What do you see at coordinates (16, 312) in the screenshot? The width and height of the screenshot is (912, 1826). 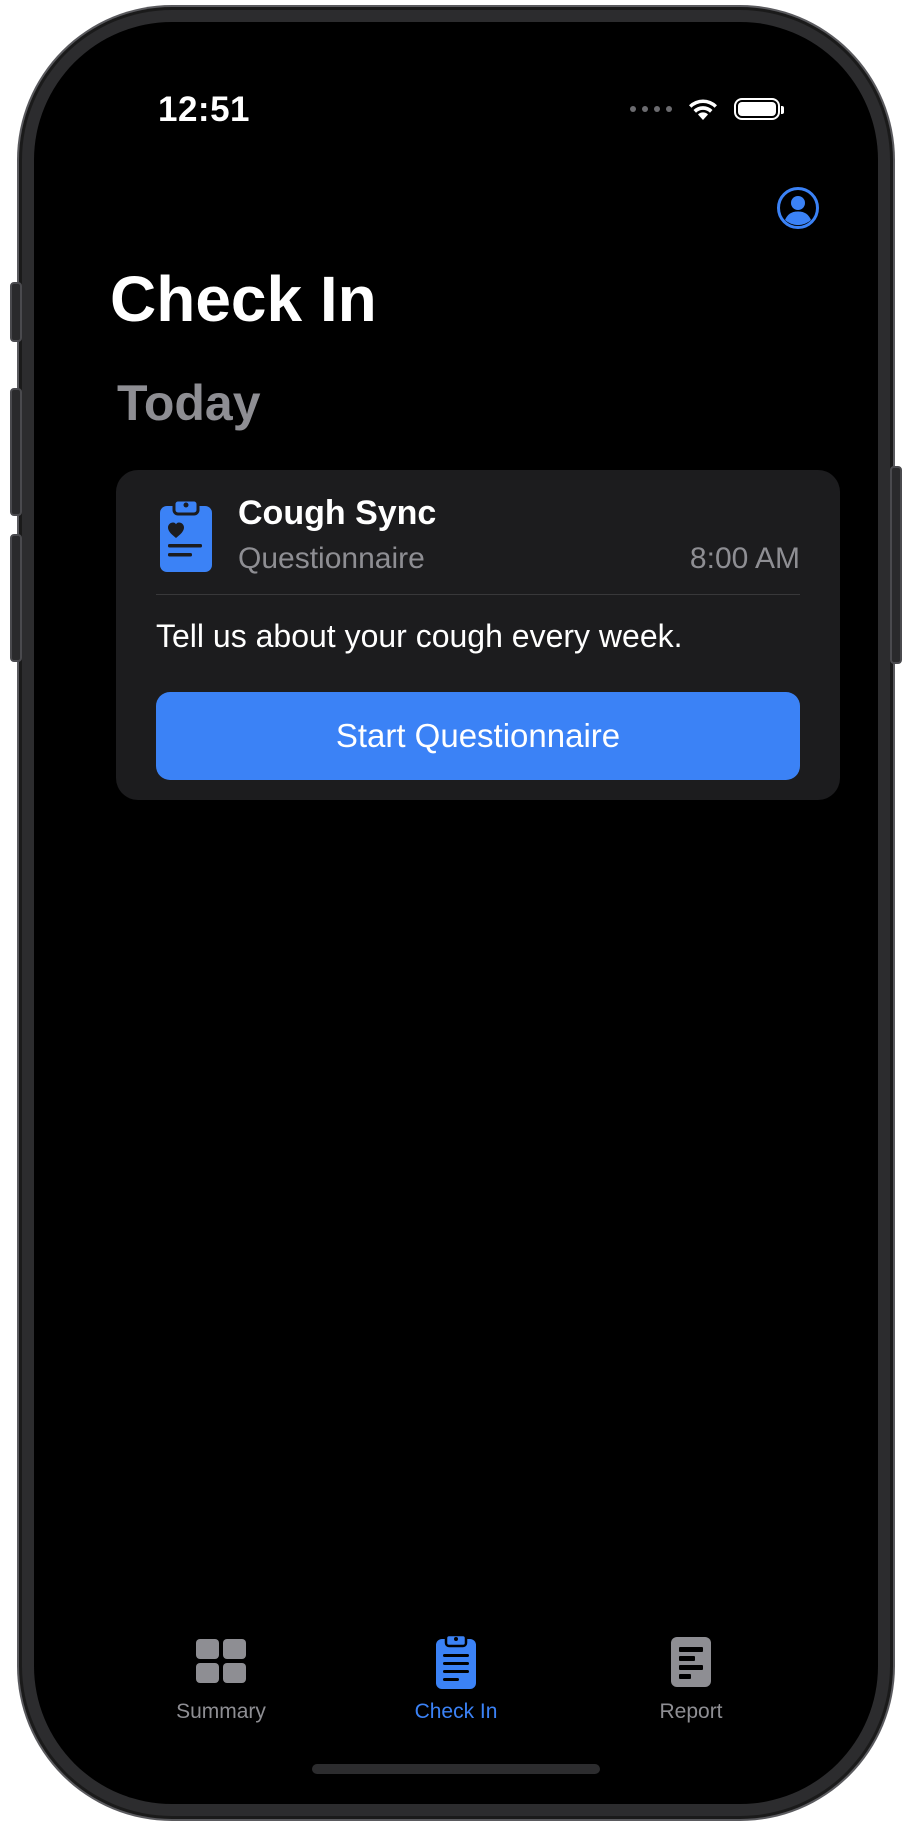 I see `action-button` at bounding box center [16, 312].